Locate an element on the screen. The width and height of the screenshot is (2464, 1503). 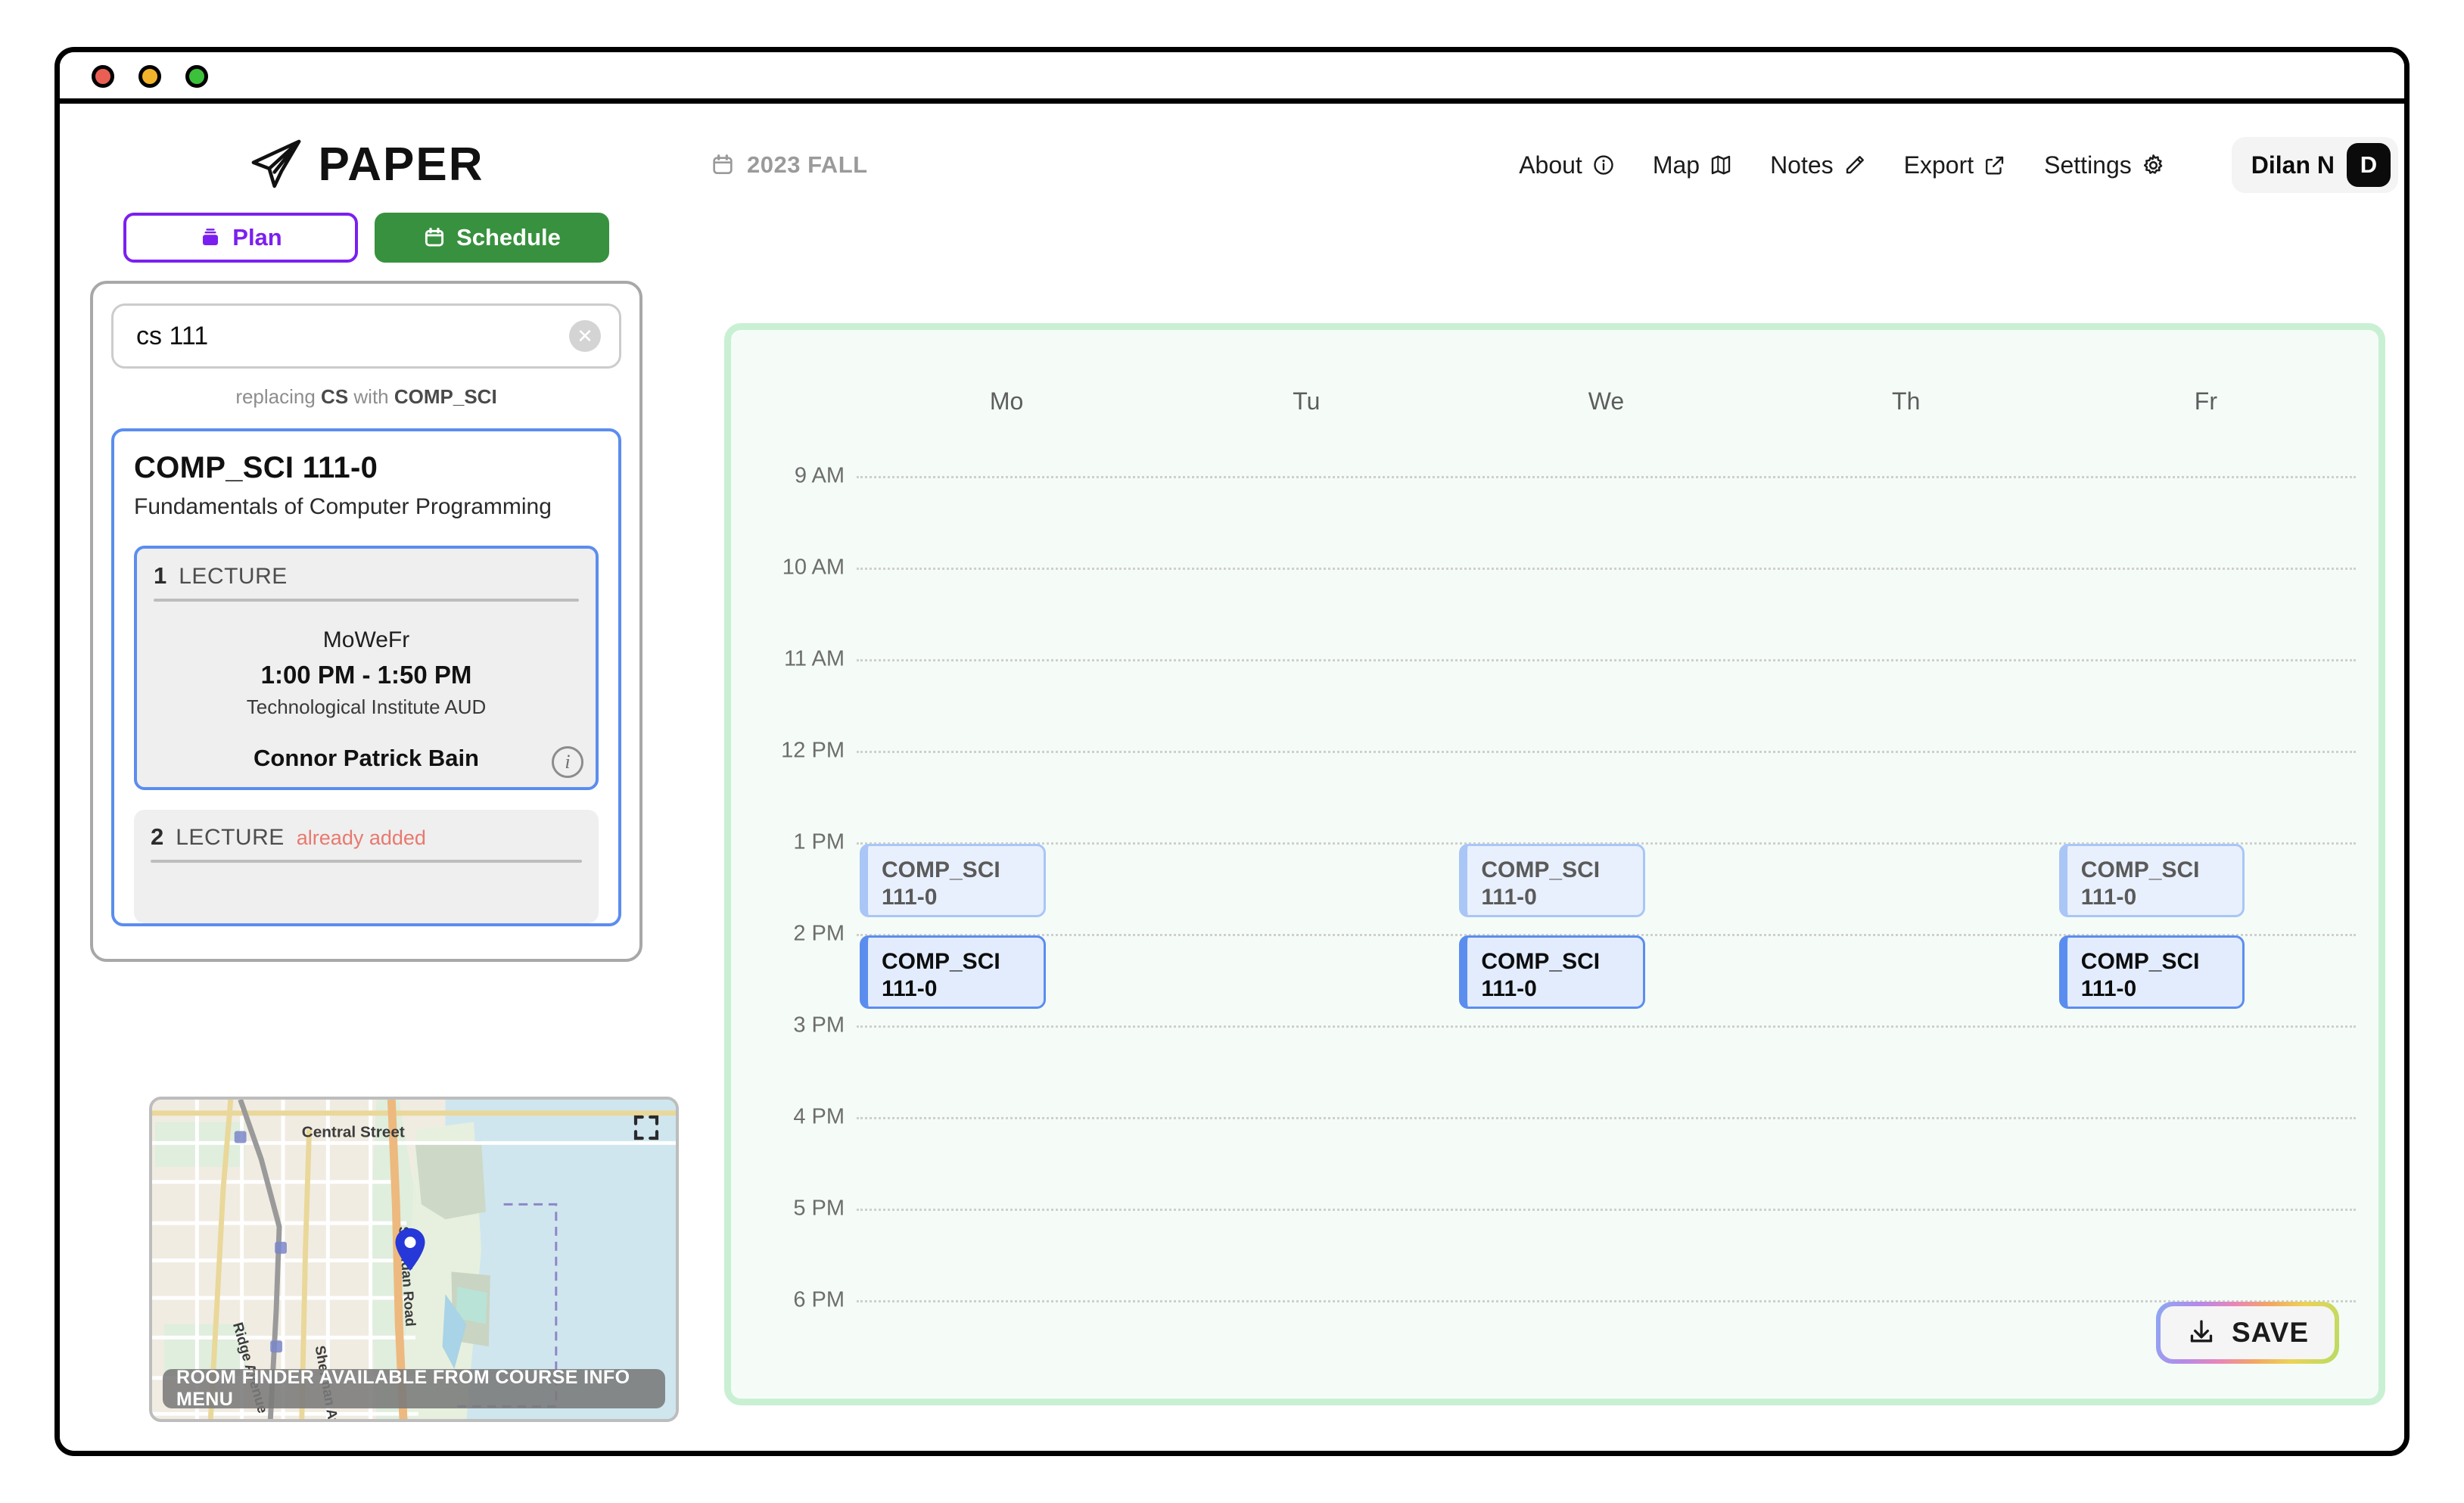
day-header-th: Th is located at coordinates (1907, 401).